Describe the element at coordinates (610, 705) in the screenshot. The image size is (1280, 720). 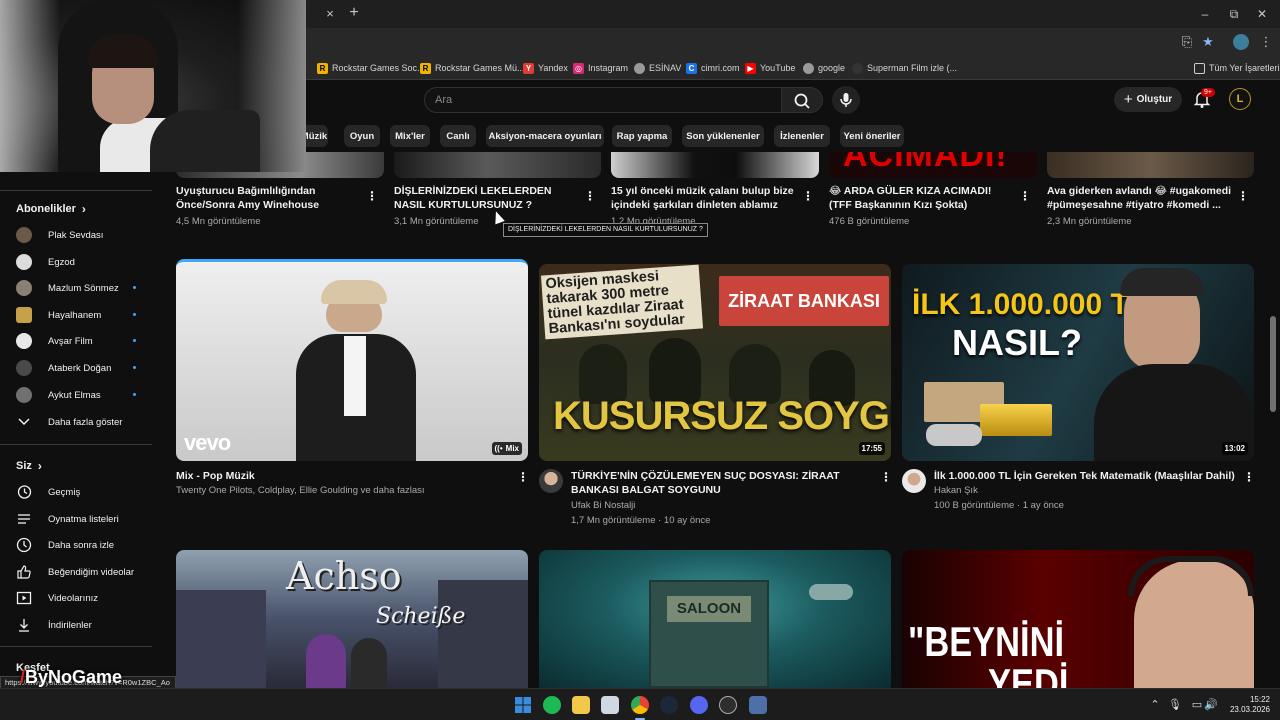
I see `store-icon` at that location.